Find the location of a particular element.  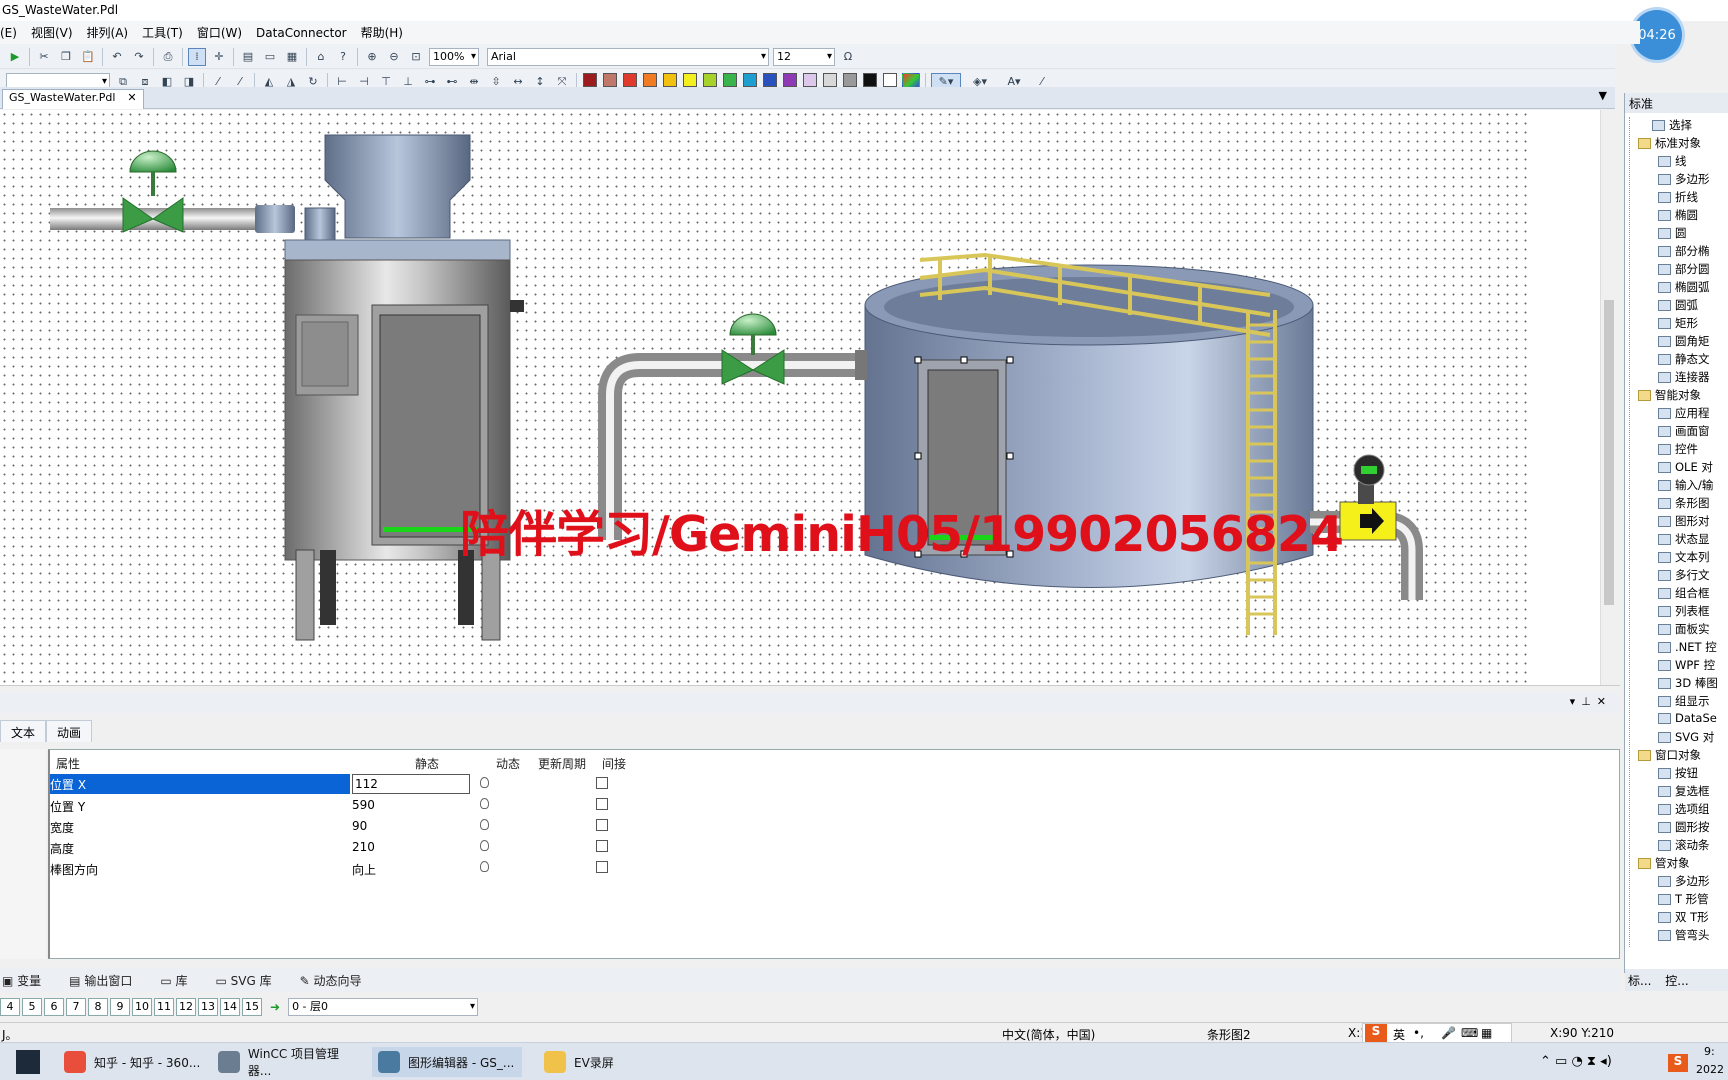

palette-item: 输入/输 is located at coordinates (1685, 485).